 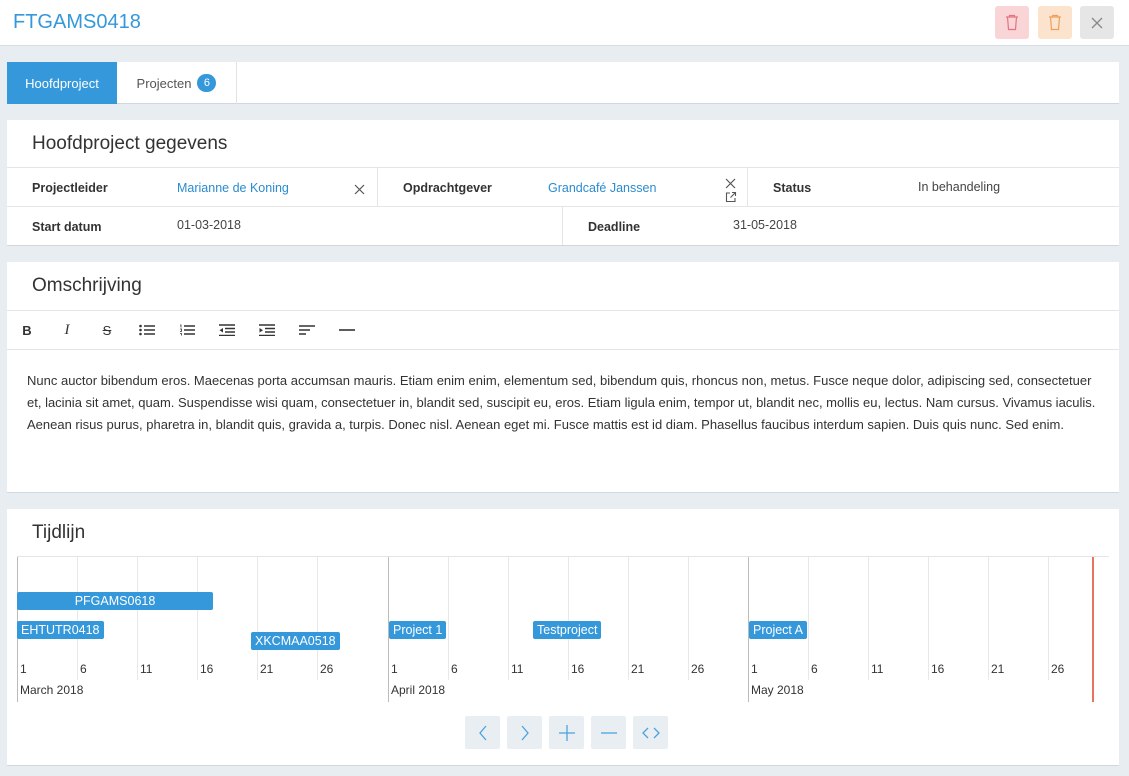 What do you see at coordinates (295, 641) in the screenshot?
I see `timeline-item: XKCMAA0518` at bounding box center [295, 641].